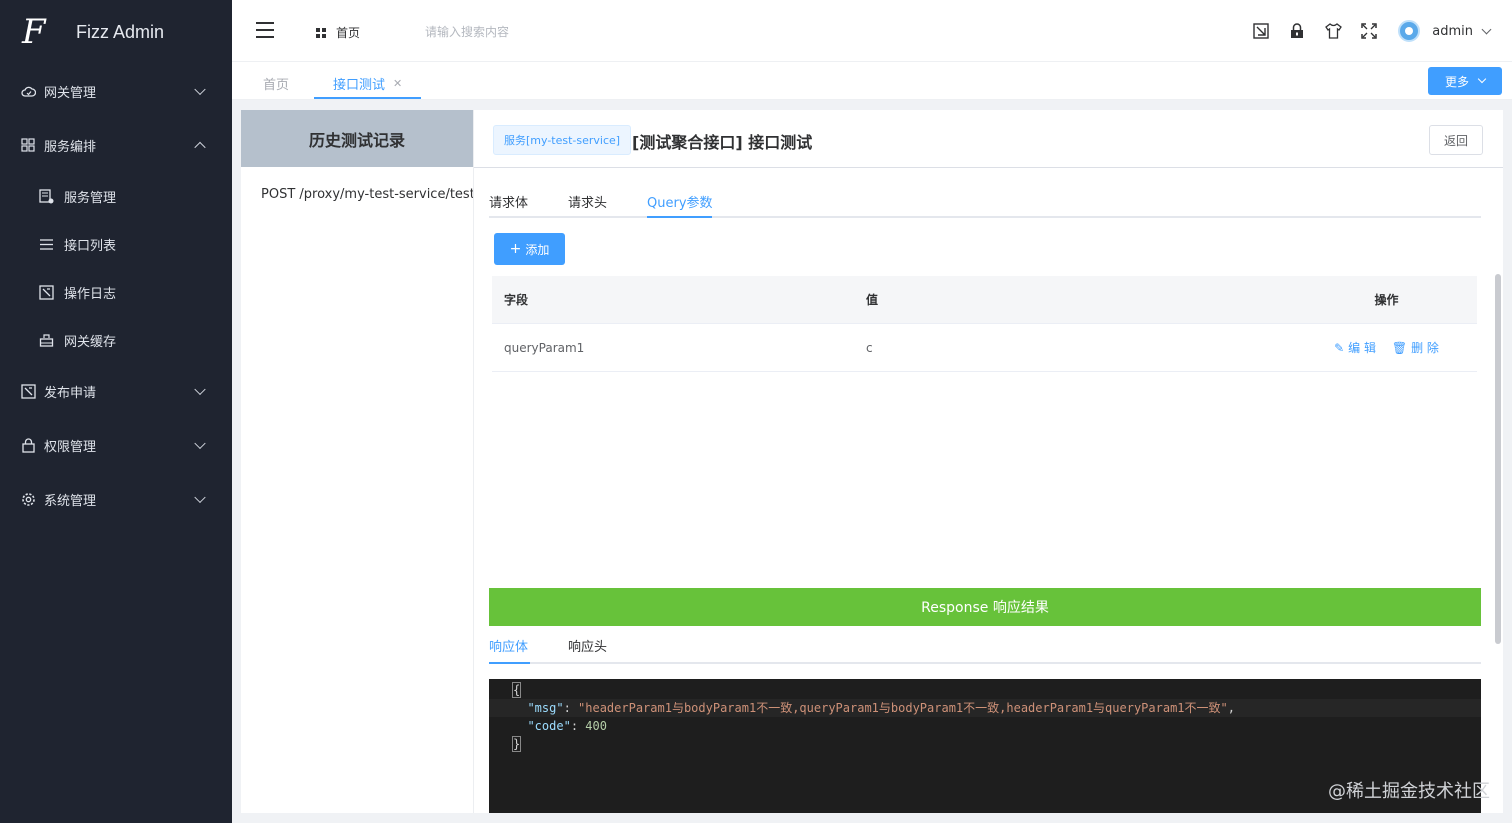 This screenshot has height=823, width=1512. I want to click on menu-toggle-icon, so click(266, 30).